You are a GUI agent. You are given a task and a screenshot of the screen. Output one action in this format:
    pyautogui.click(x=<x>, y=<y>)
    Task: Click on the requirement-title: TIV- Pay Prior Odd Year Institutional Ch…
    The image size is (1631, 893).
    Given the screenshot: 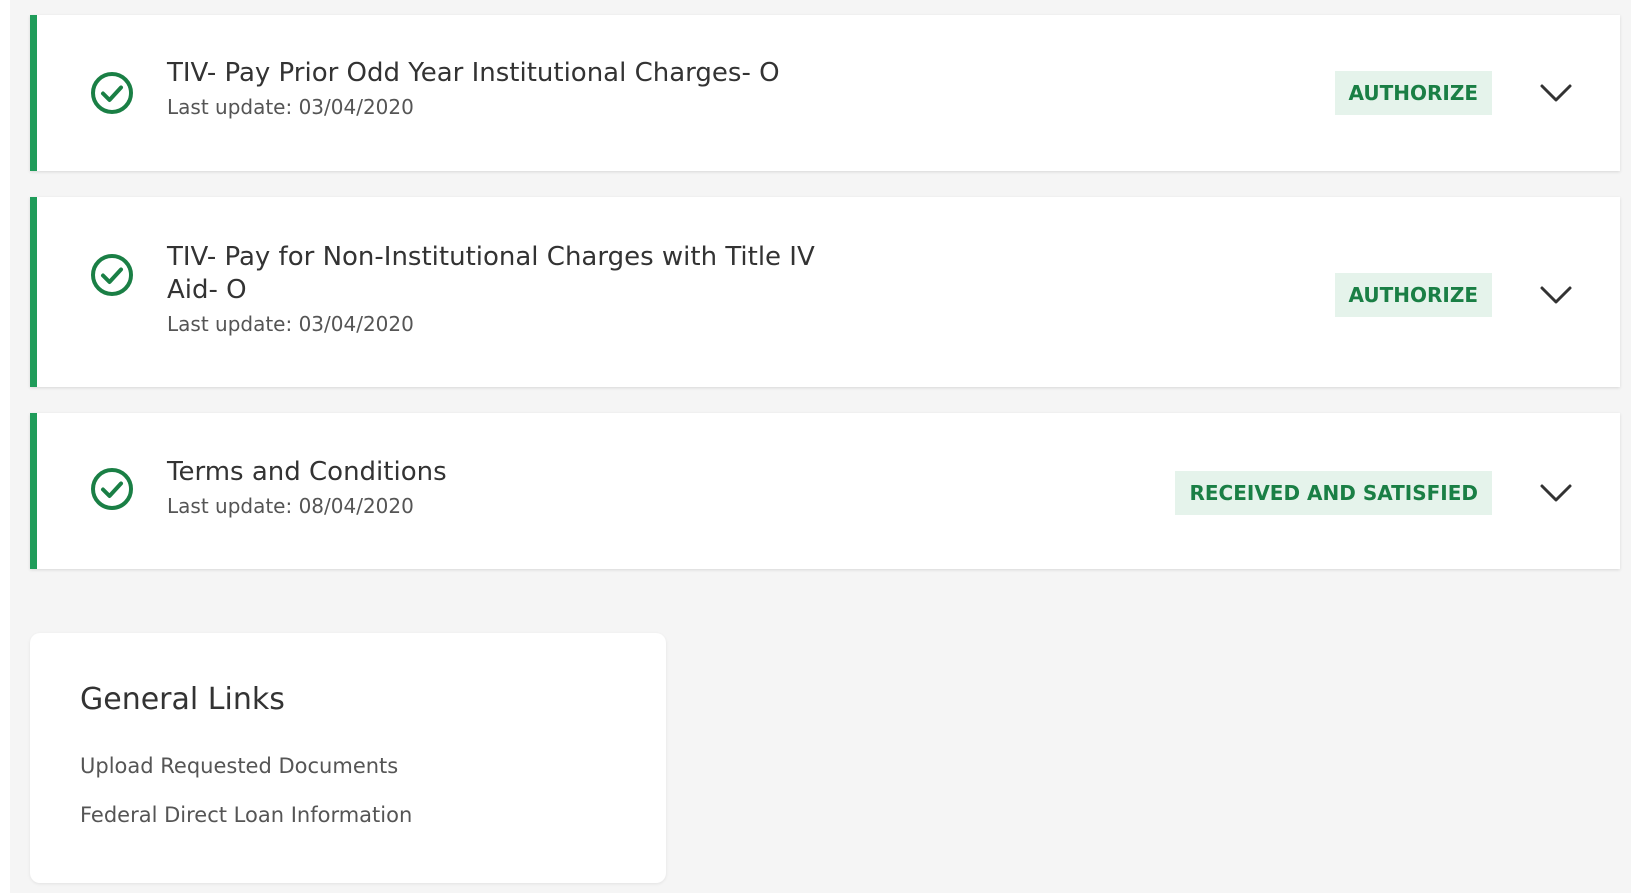 What is the action you would take?
    pyautogui.click(x=473, y=73)
    